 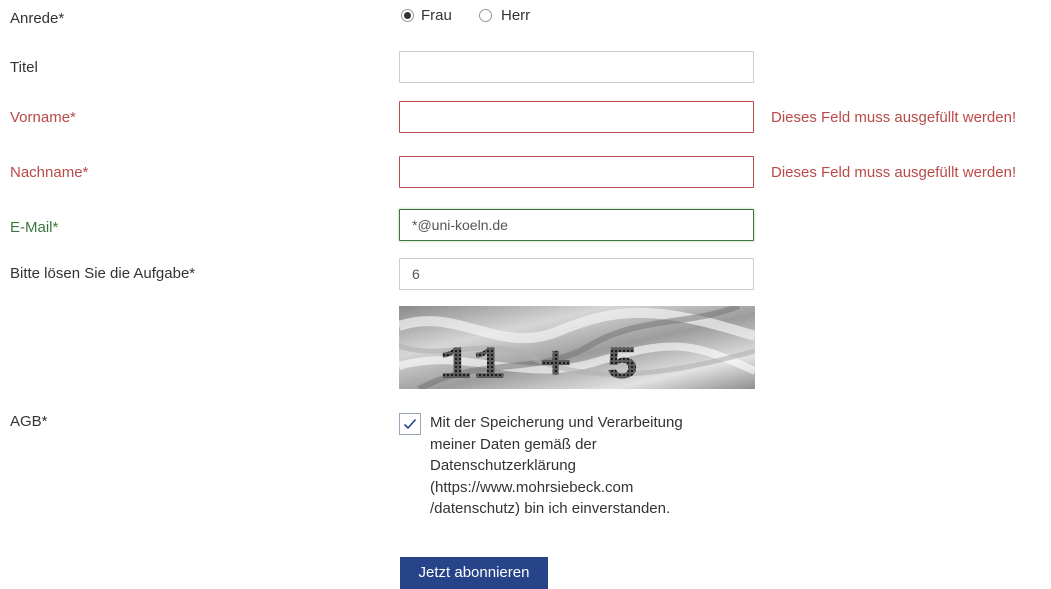 I want to click on subscribe-button: Jetzt abonnieren, so click(x=474, y=573).